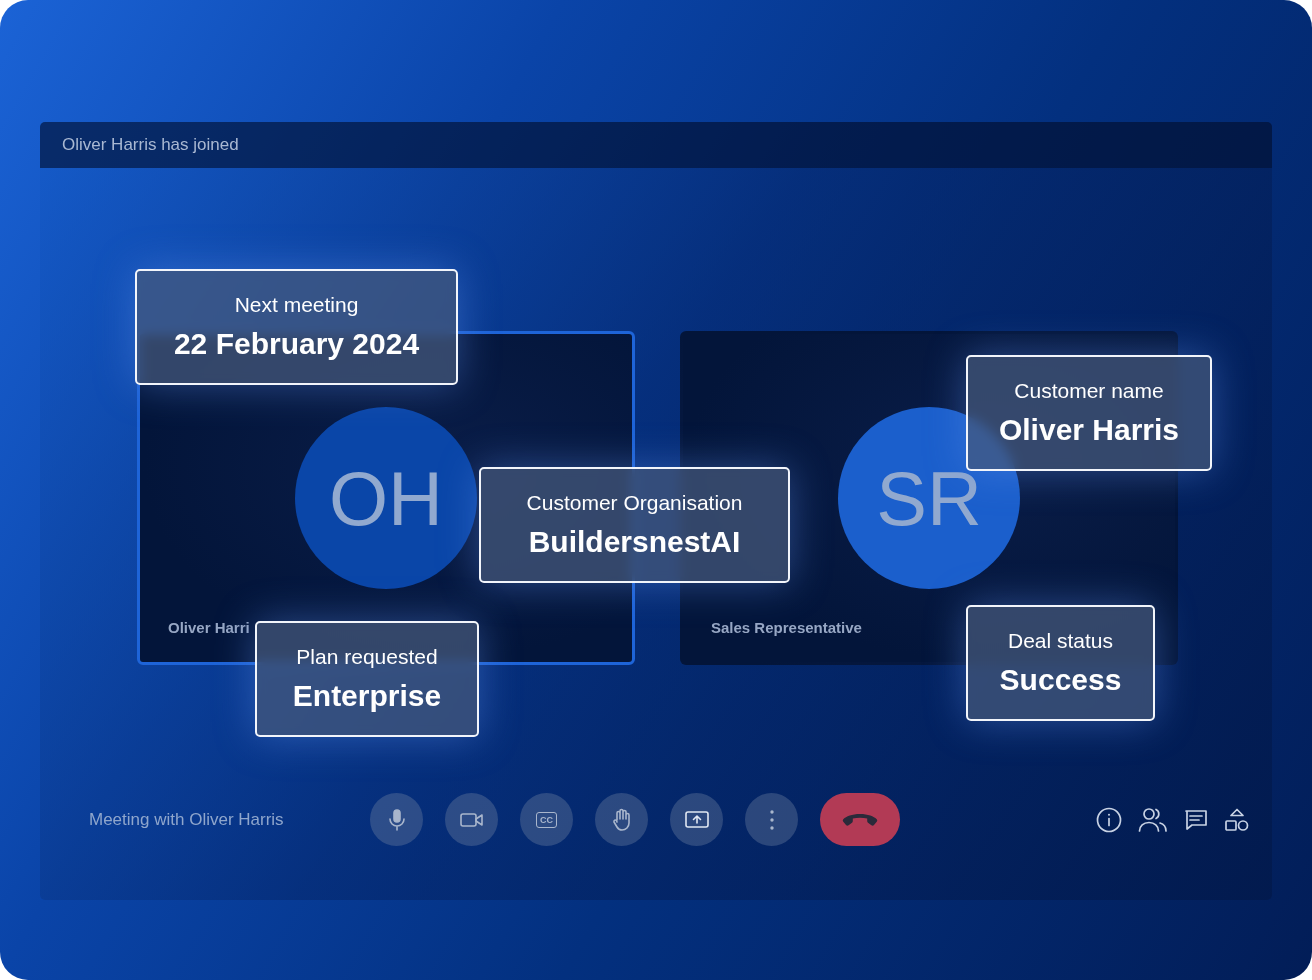 This screenshot has width=1312, height=980. I want to click on phone-hangup-icon, so click(860, 819).